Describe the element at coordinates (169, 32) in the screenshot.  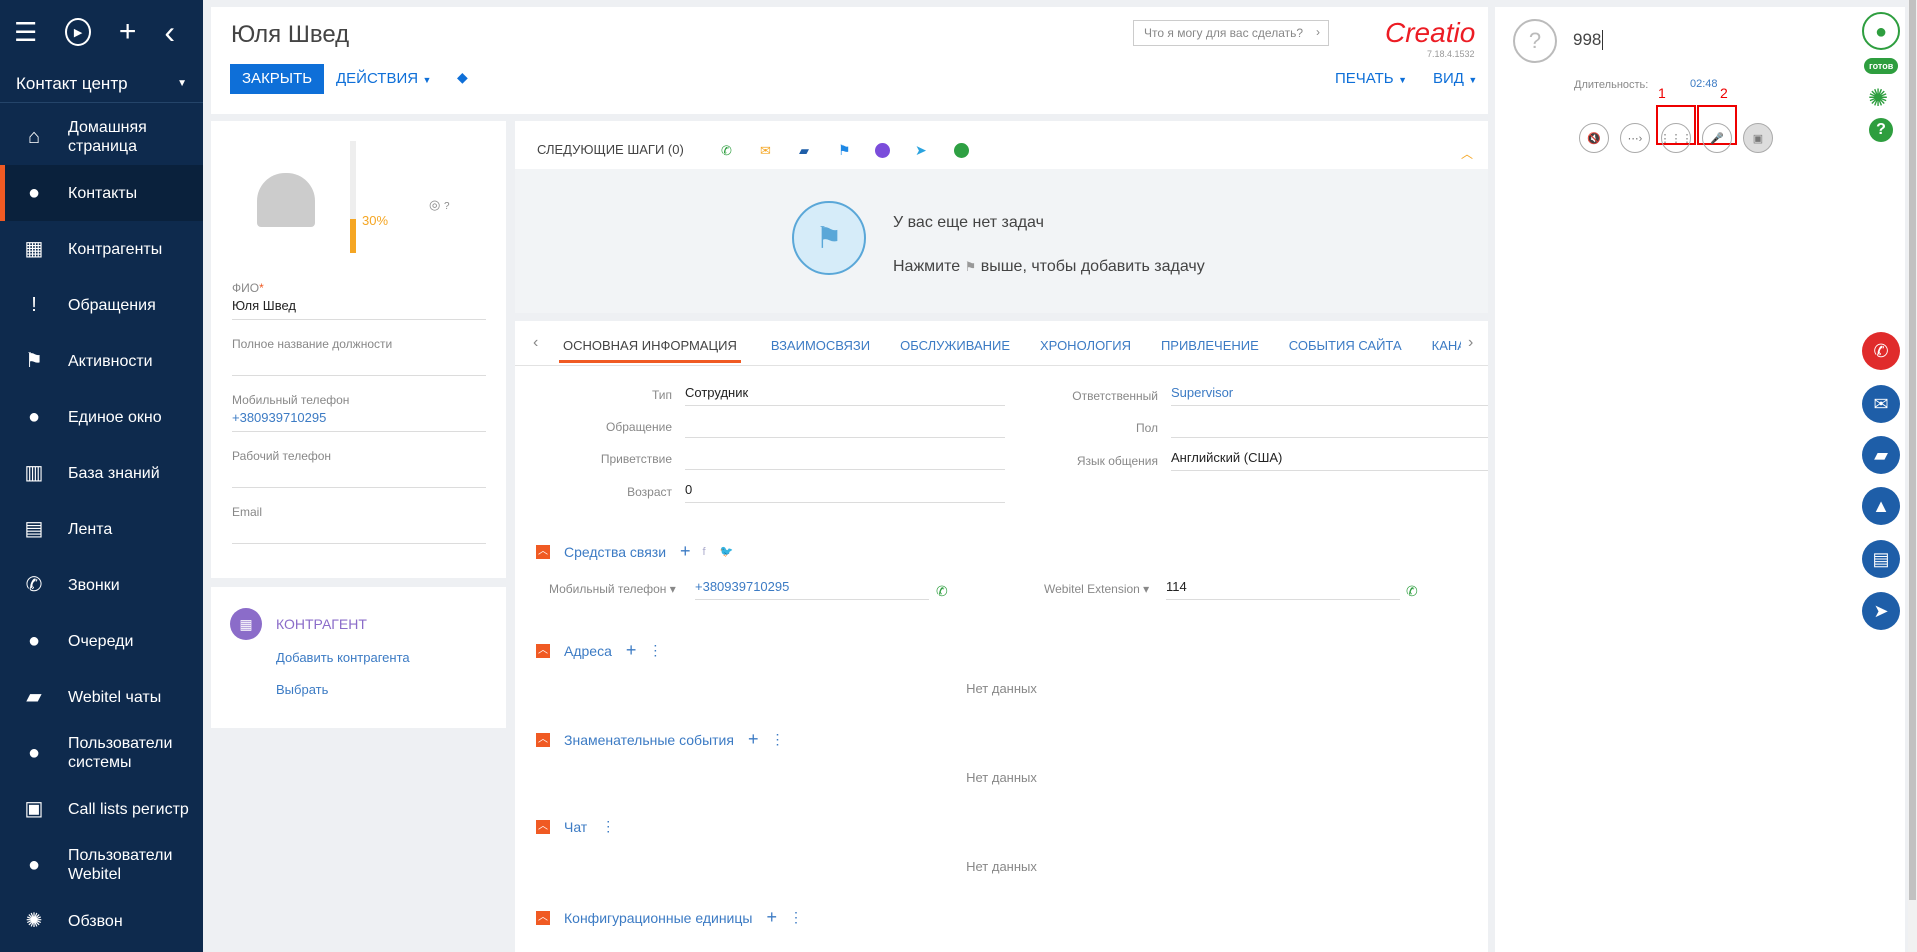
I see `collapse-icon: ‹` at that location.